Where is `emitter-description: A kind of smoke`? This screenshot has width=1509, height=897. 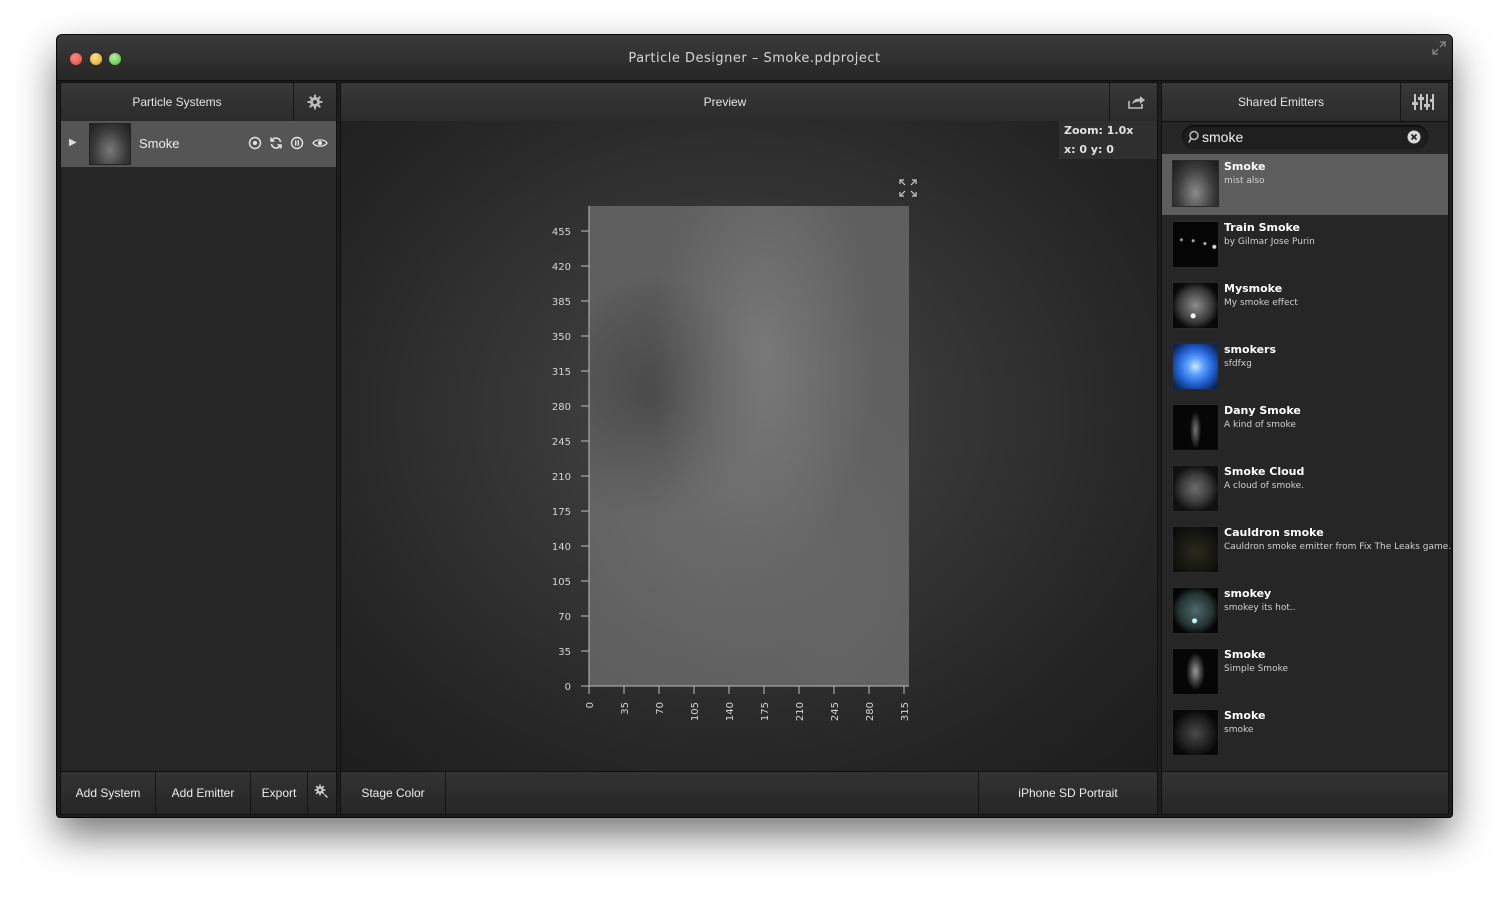
emitter-description: A kind of smoke is located at coordinates (1260, 425).